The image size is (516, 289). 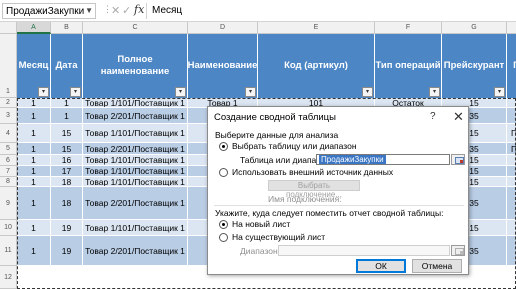 I want to click on close-icon: ✕, so click(x=458, y=117).